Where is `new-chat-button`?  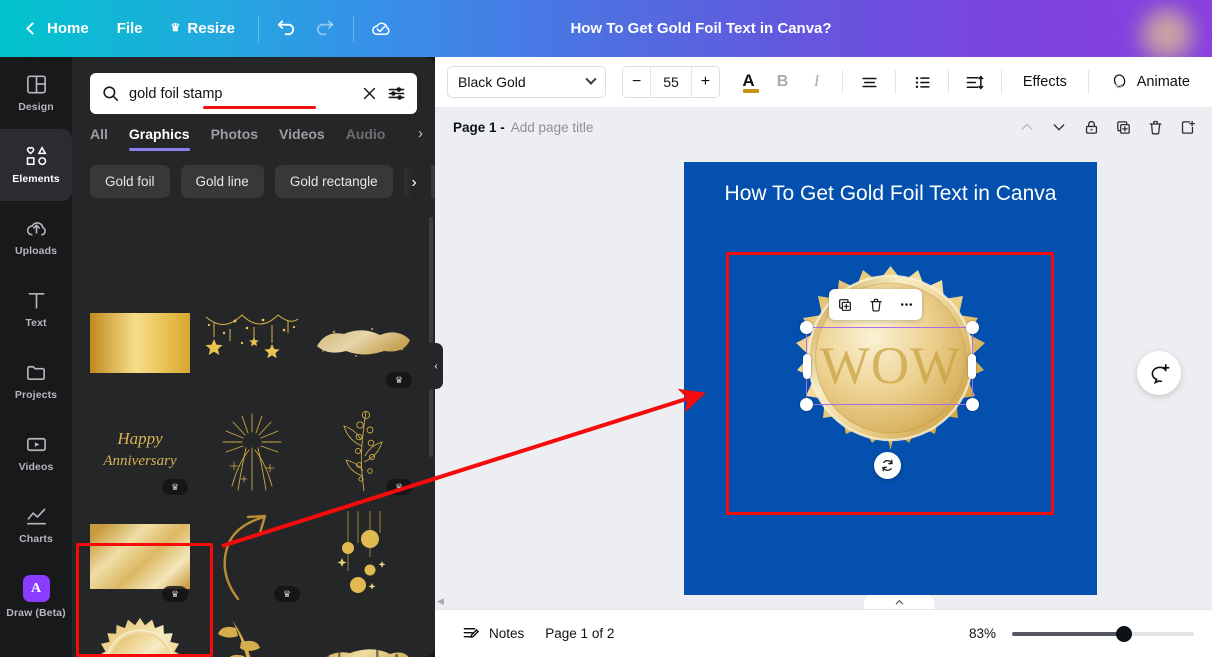 new-chat-button is located at coordinates (1159, 373).